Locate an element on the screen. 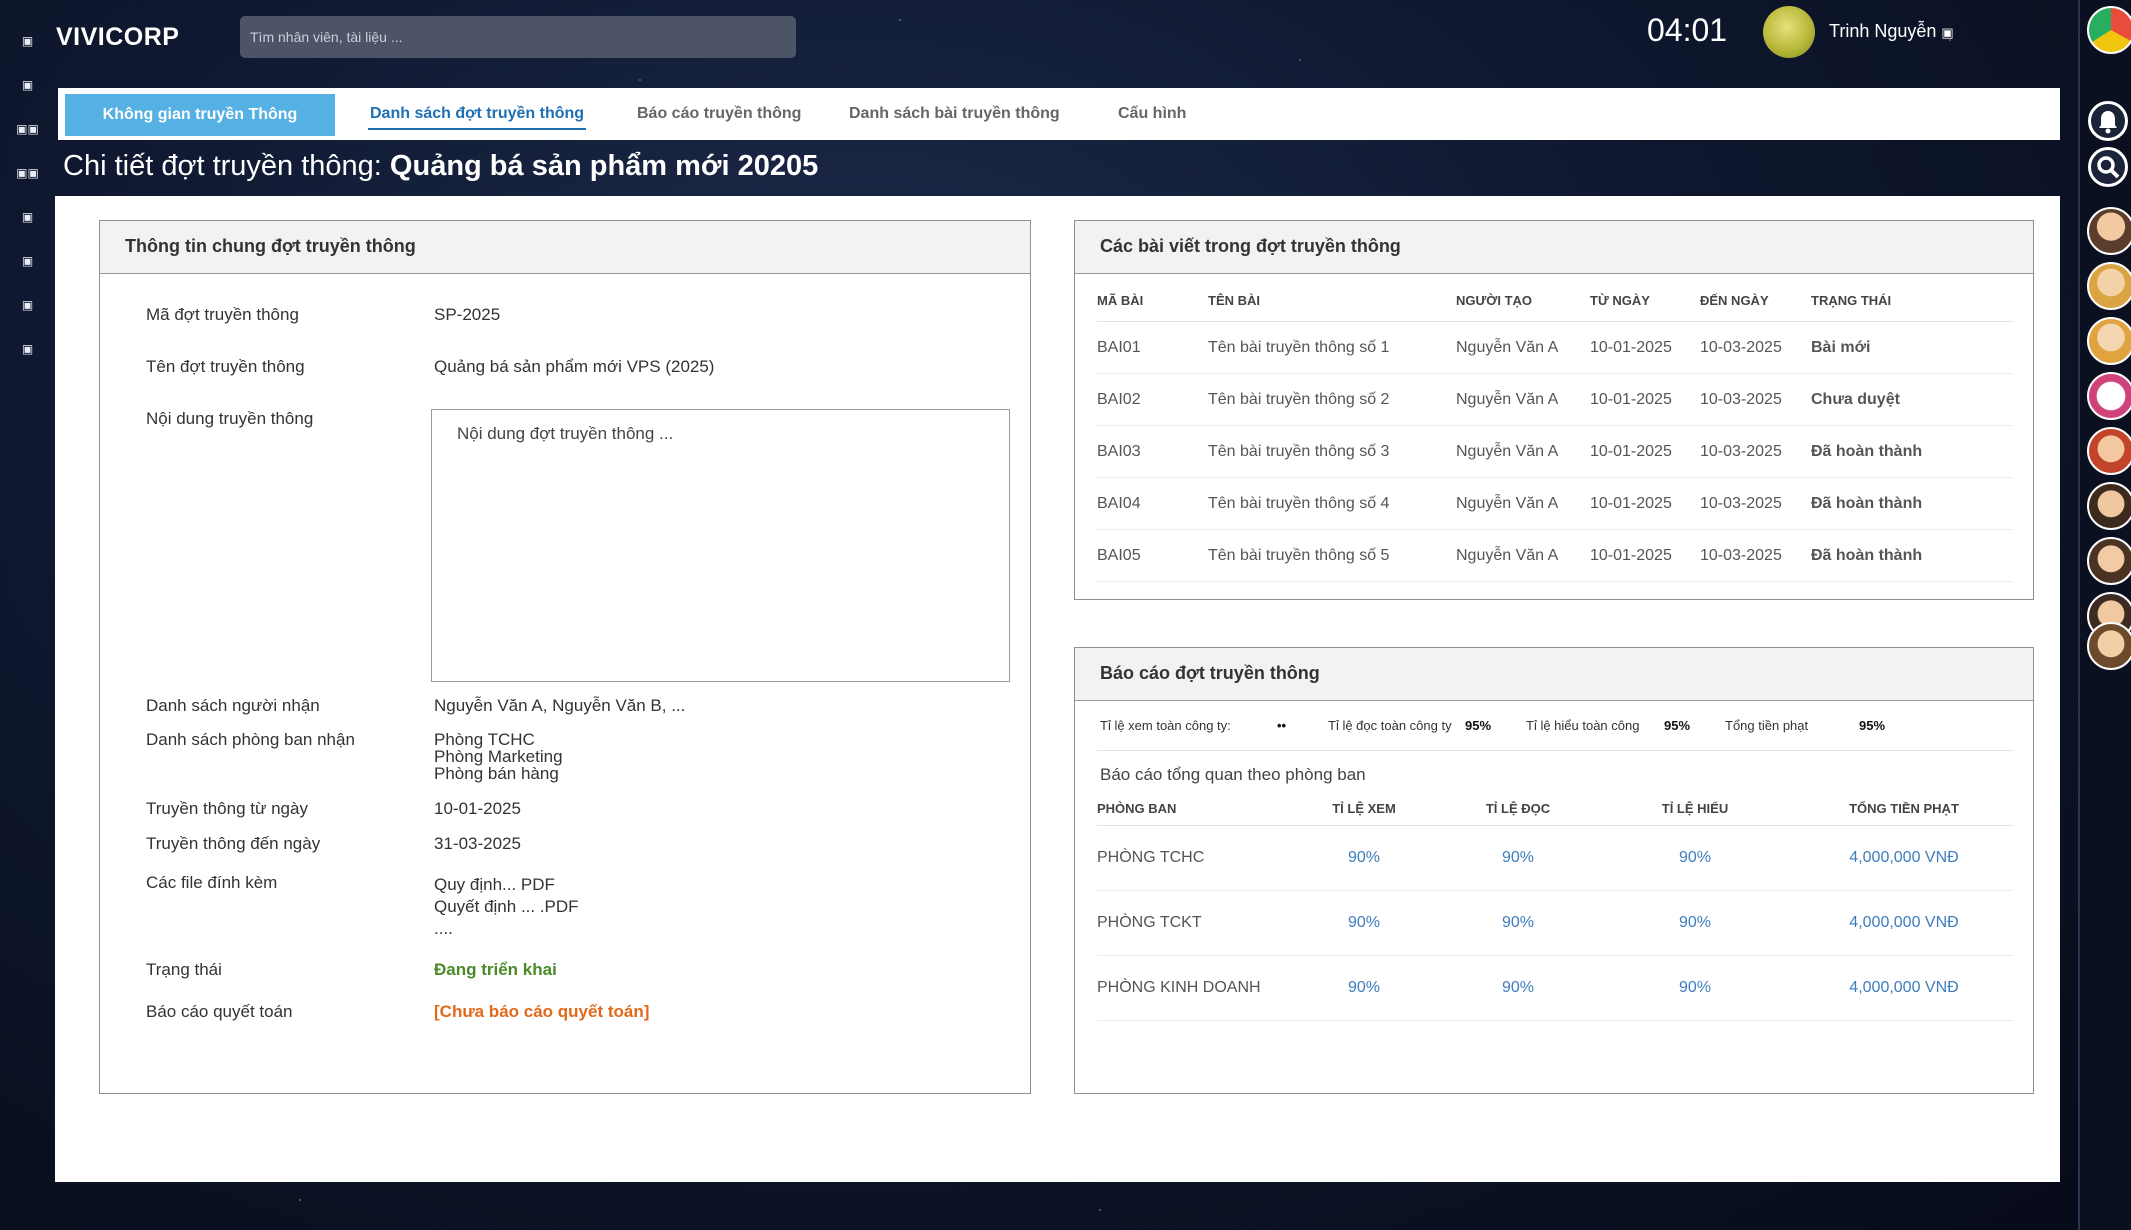 Image resolution: width=2131 pixels, height=1230 pixels. search-input is located at coordinates (518, 37).